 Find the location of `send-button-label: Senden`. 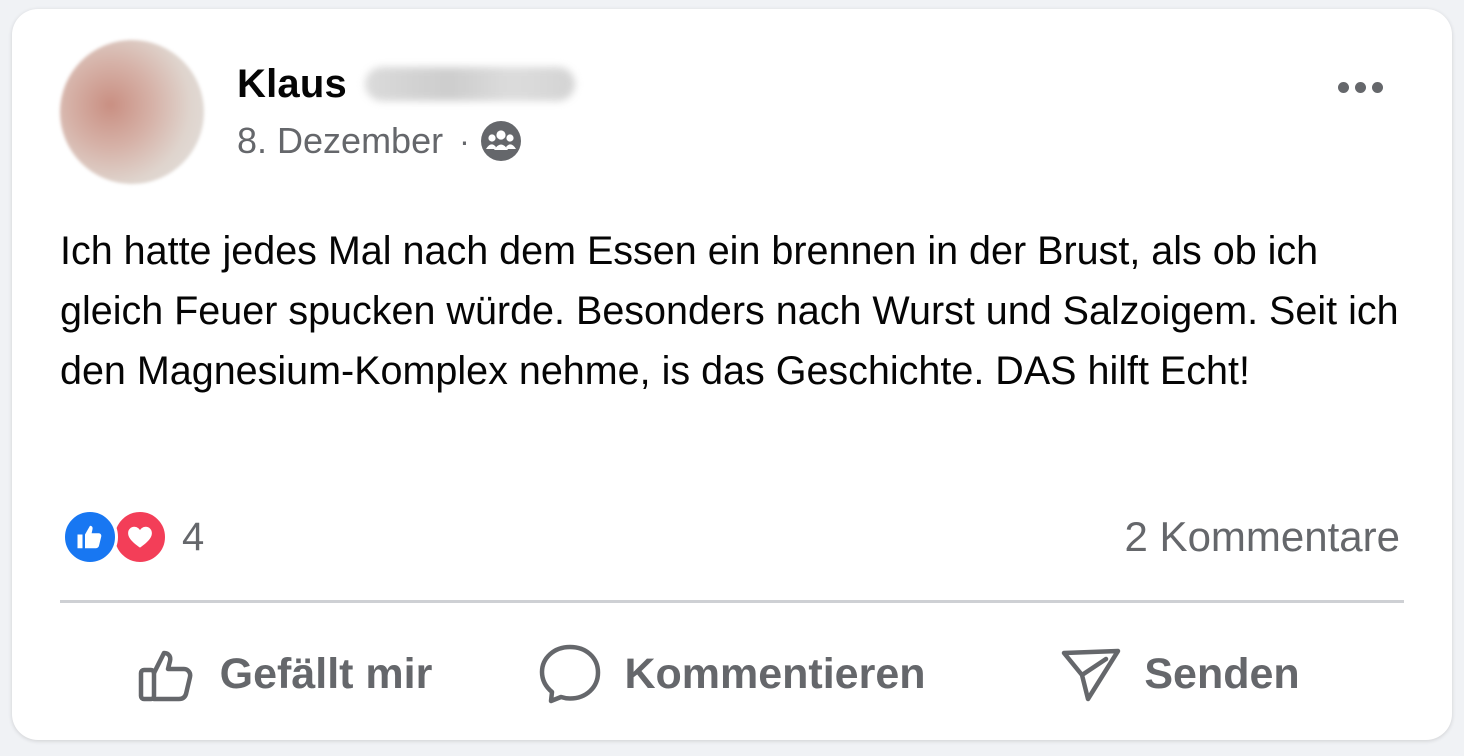

send-button-label: Senden is located at coordinates (1222, 673).